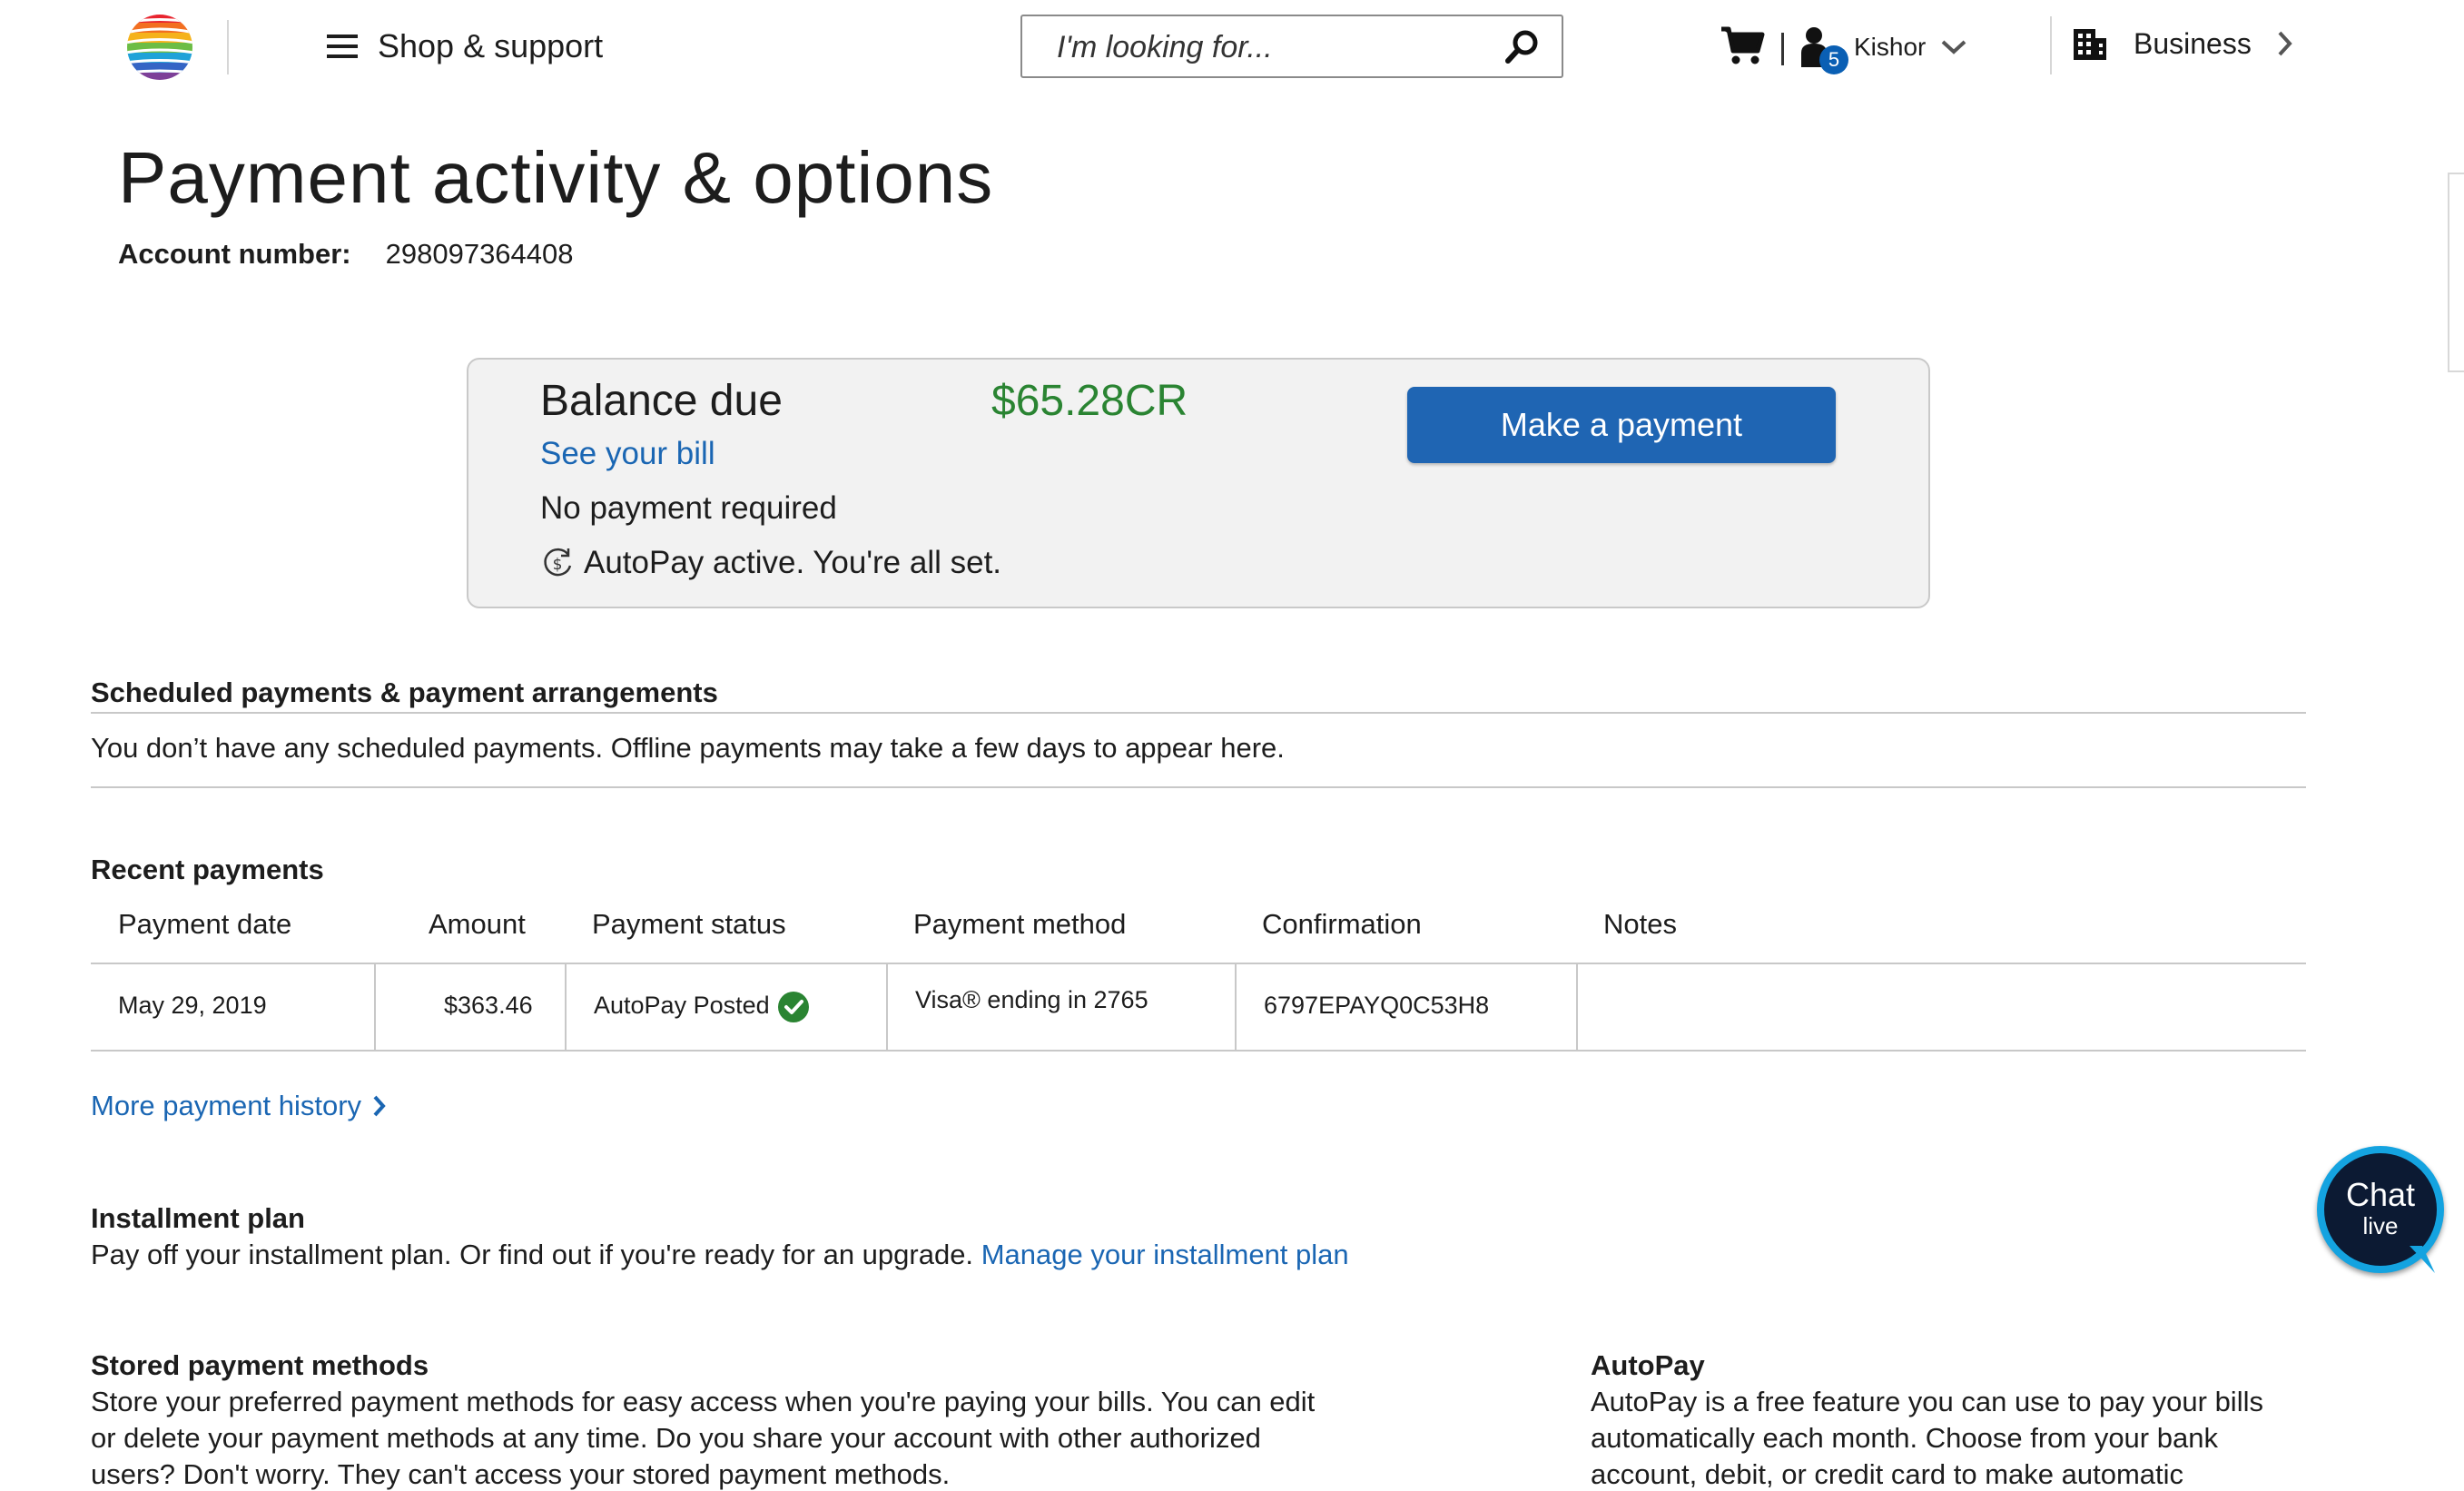 The height and width of the screenshot is (1491, 2464). I want to click on chat-label: Chat, so click(2380, 1194).